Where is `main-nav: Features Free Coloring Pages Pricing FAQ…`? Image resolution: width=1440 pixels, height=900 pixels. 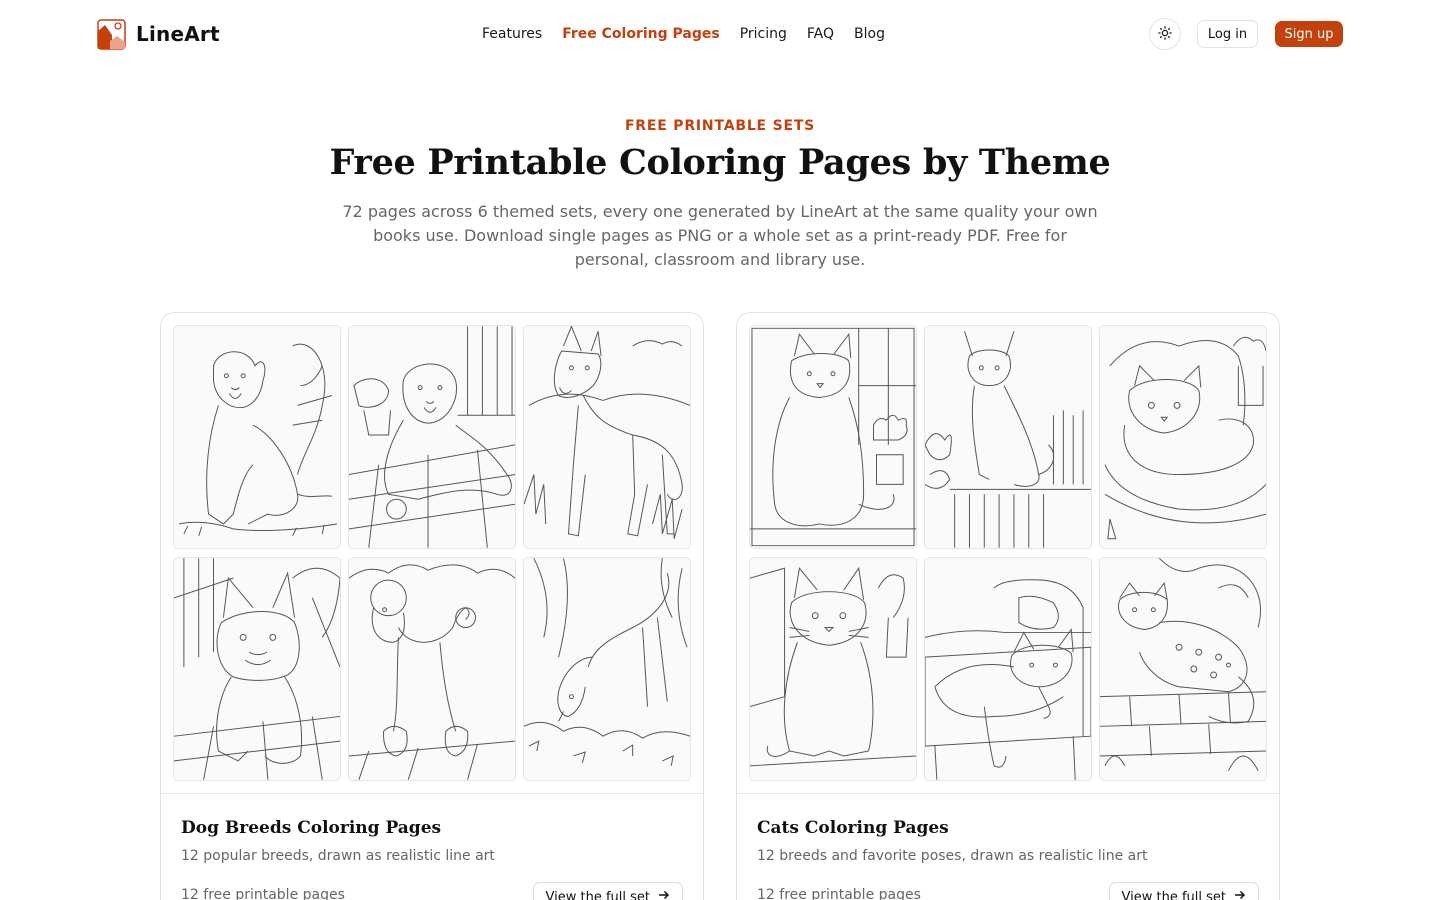
main-nav: Features Free Coloring Pages Pricing FAQ… is located at coordinates (683, 34).